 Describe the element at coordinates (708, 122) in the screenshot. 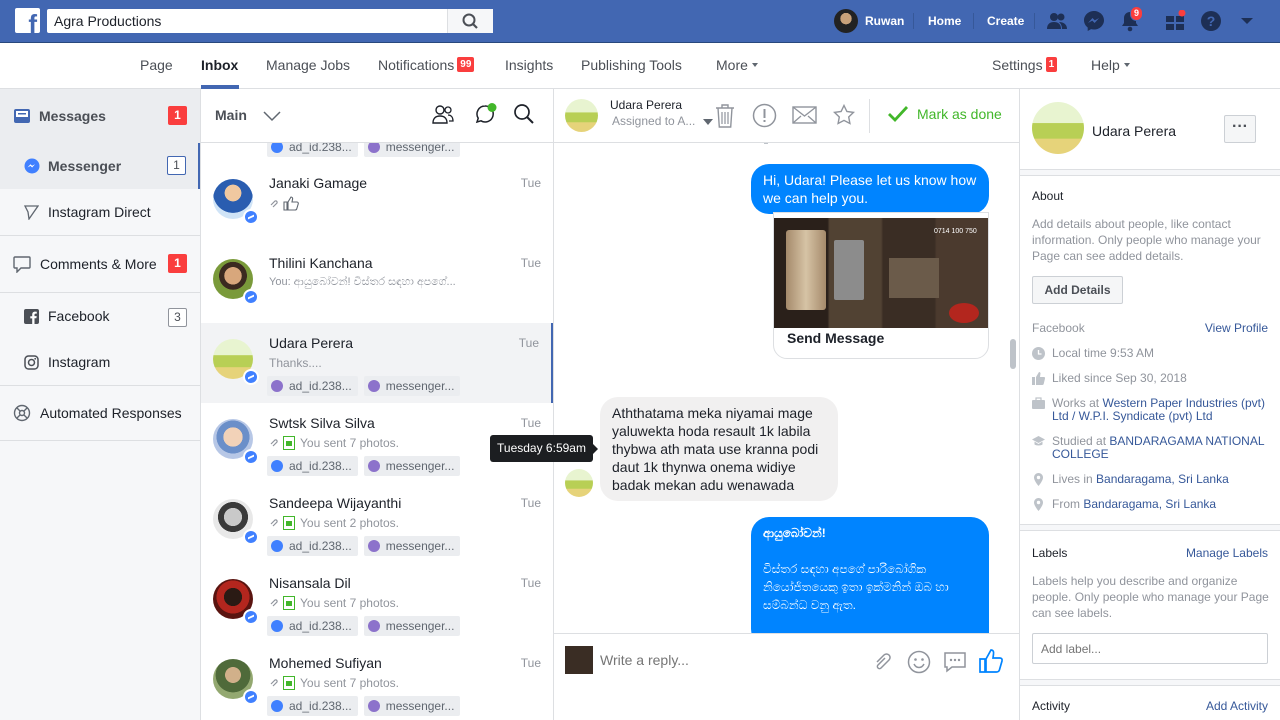

I see `caret-down-icon` at that location.